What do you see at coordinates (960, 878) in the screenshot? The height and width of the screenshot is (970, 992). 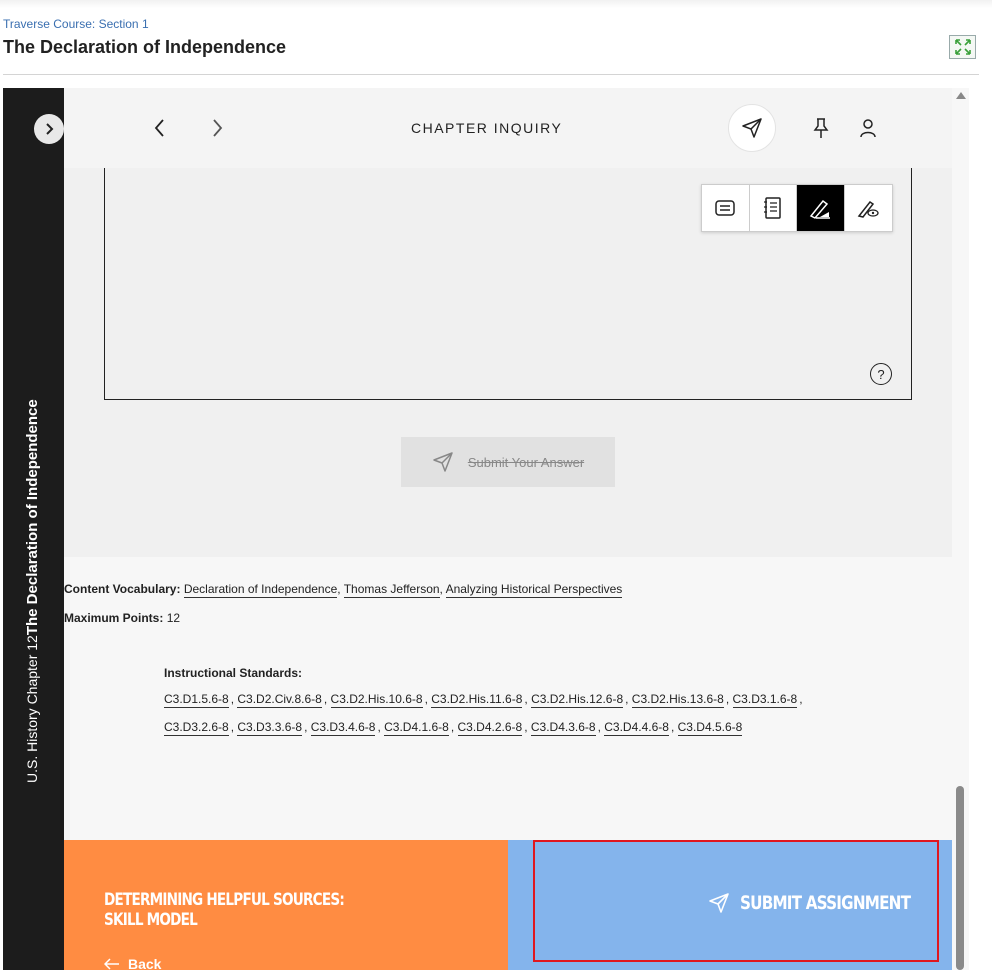 I see `scroll-thumb` at bounding box center [960, 878].